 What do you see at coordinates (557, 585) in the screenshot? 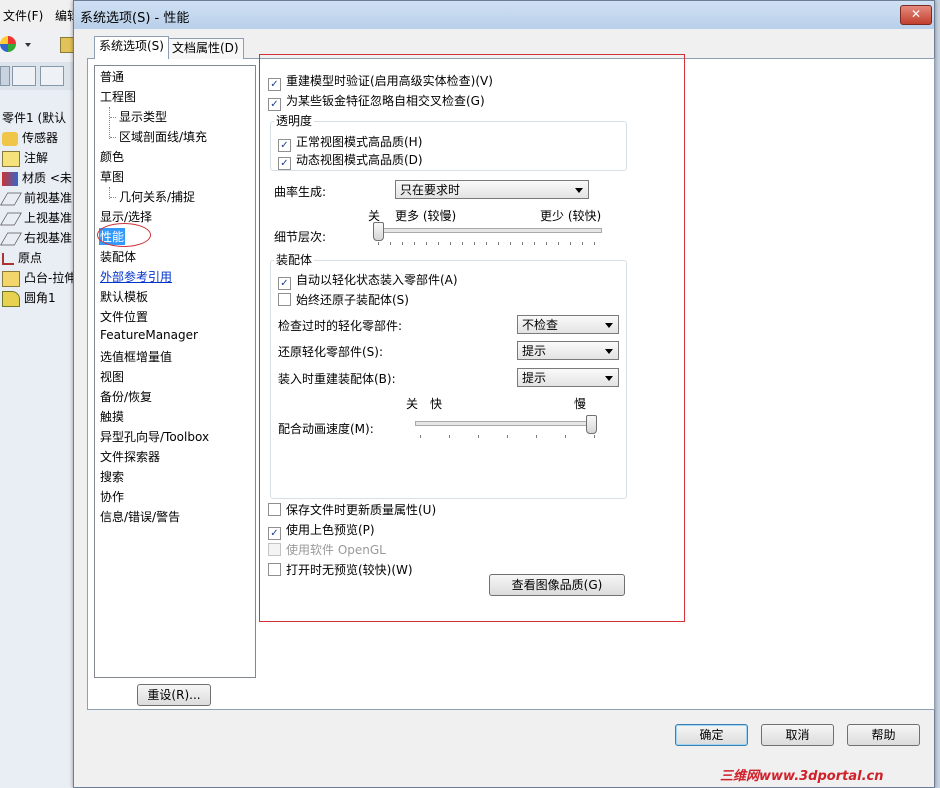
I see `image-quality-button: 查看图像品质(G)` at bounding box center [557, 585].